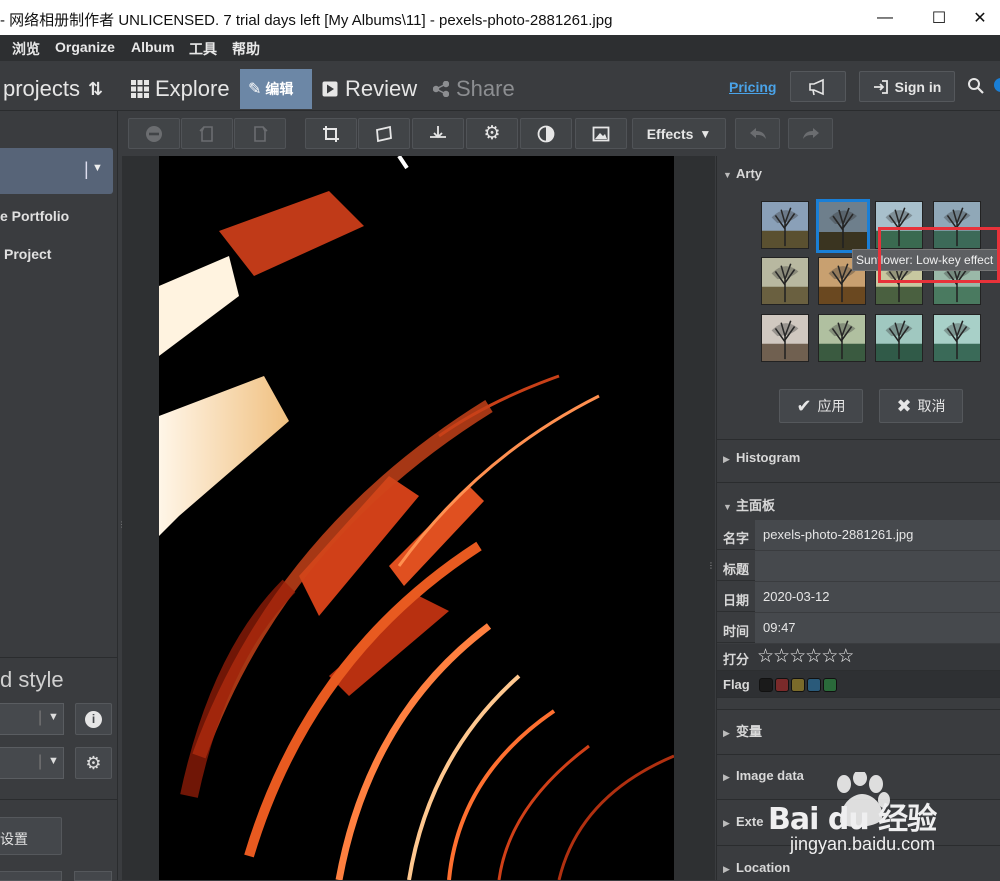  What do you see at coordinates (880, 86) in the screenshot?
I see `sign-in-icon` at bounding box center [880, 86].